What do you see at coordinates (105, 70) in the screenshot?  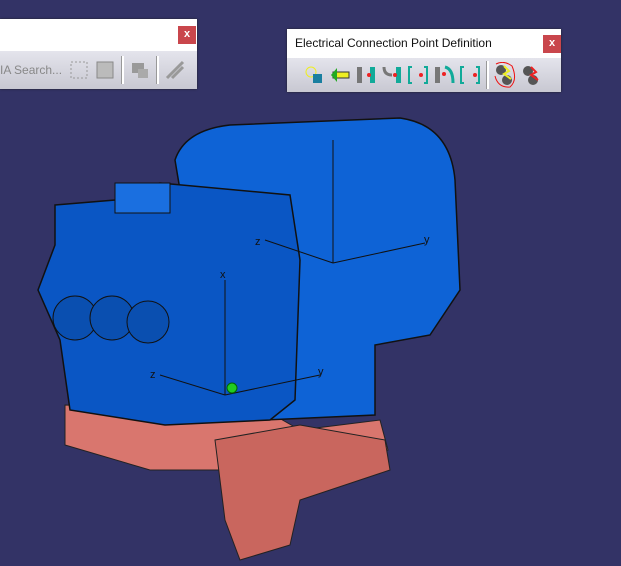 I see `save-icon` at bounding box center [105, 70].